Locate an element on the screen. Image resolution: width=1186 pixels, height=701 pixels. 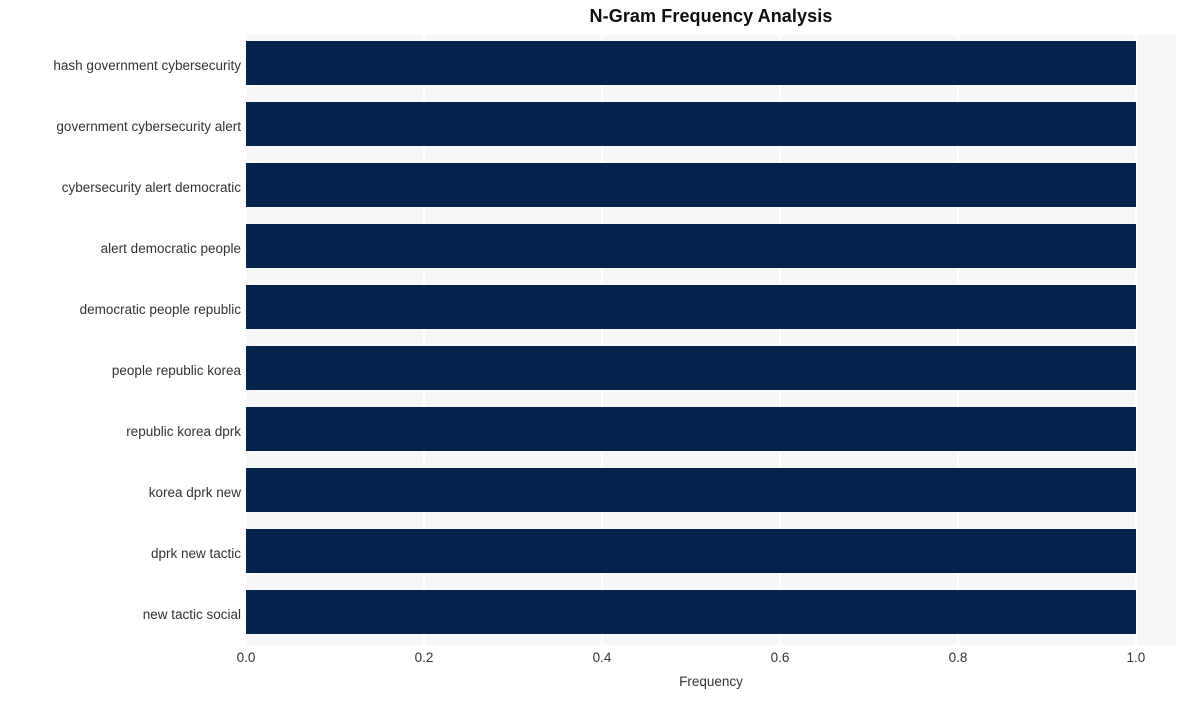
chart-title: N-Gram Frequency Analysis is located at coordinates (711, 16).